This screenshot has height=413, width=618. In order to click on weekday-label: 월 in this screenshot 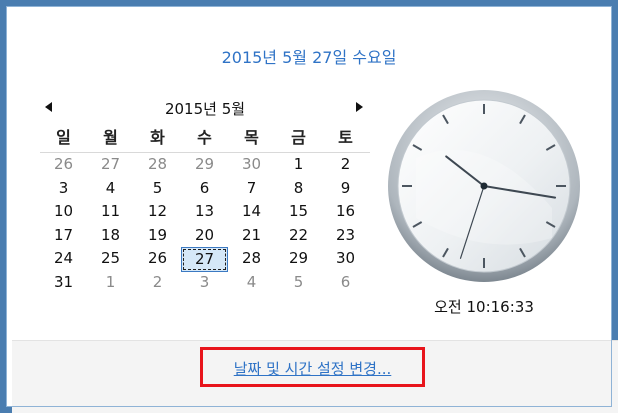, I will do `click(110, 137)`.